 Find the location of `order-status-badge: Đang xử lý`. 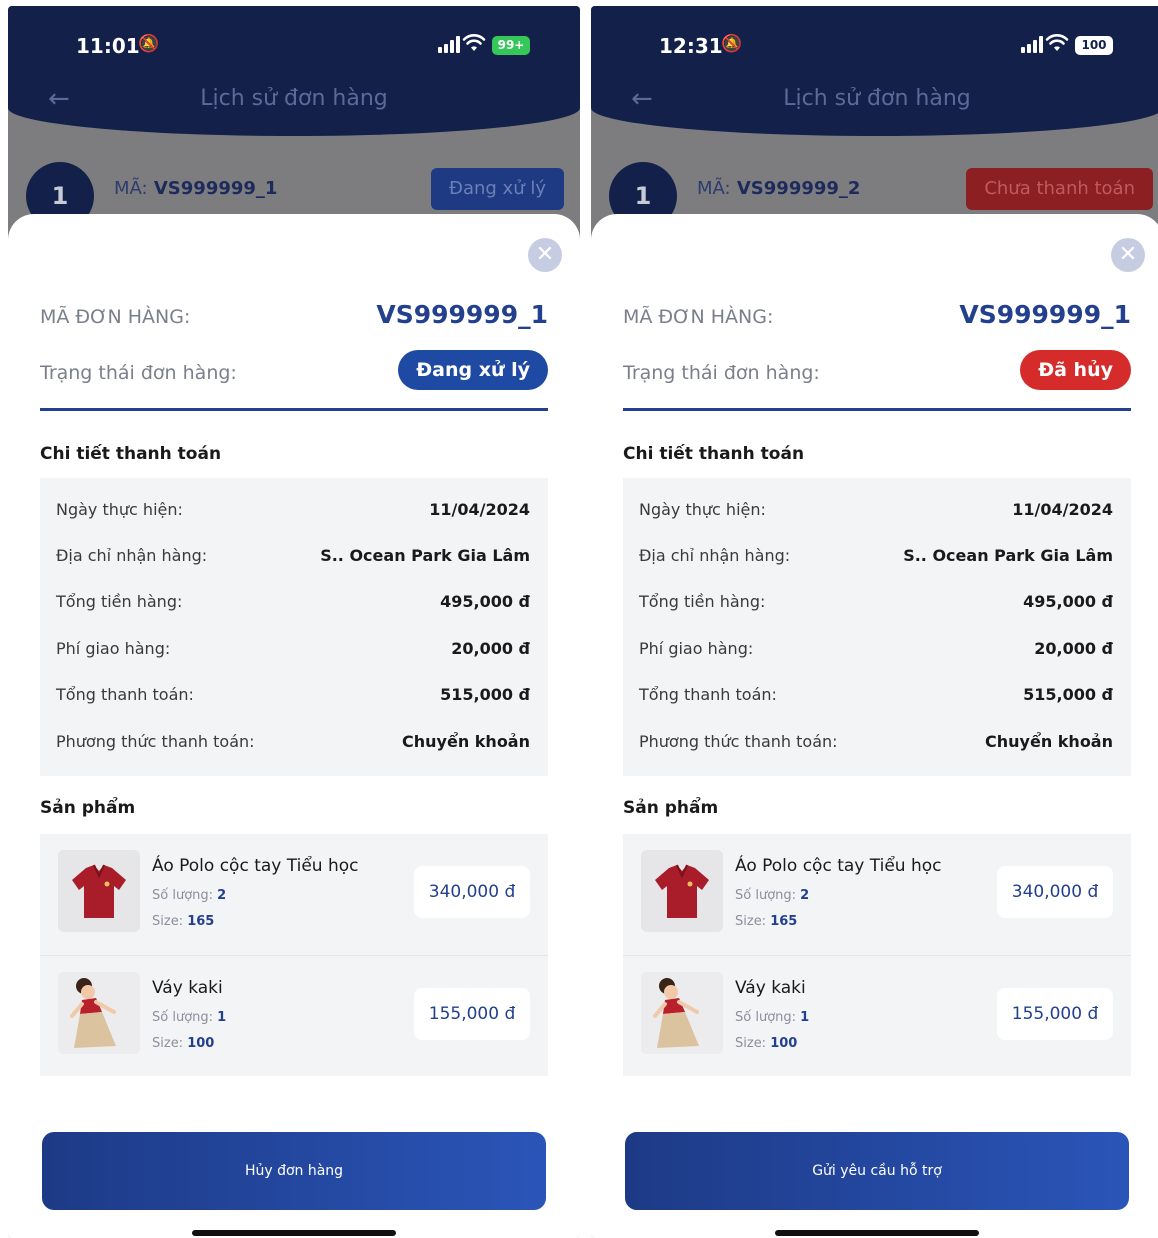

order-status-badge: Đang xử lý is located at coordinates (473, 370).